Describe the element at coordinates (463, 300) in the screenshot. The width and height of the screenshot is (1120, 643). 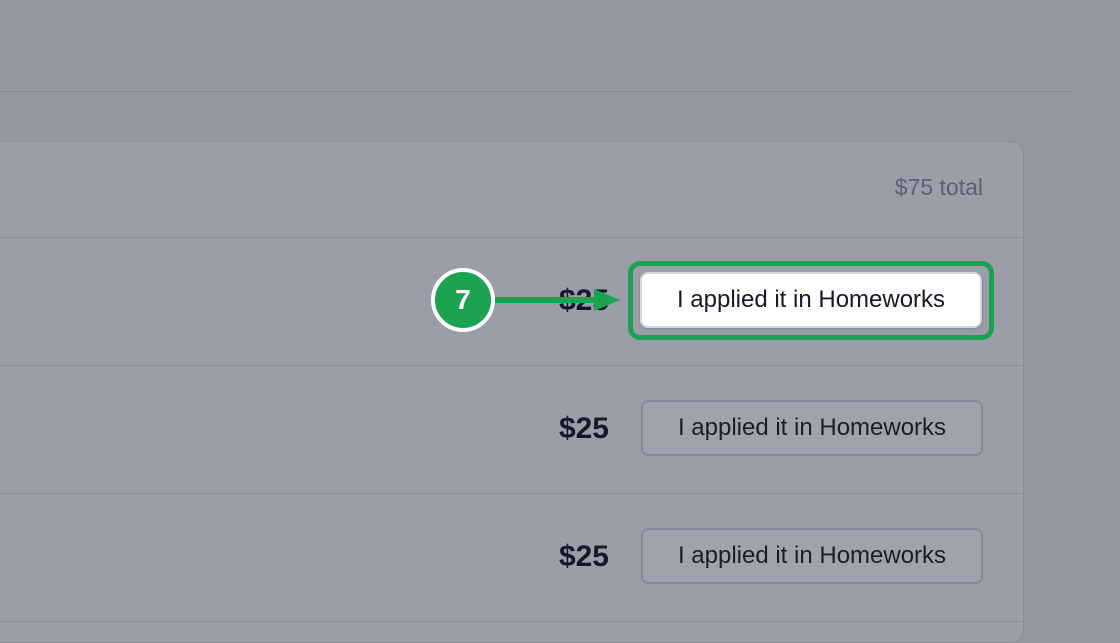
I see `step-badge: 7` at that location.